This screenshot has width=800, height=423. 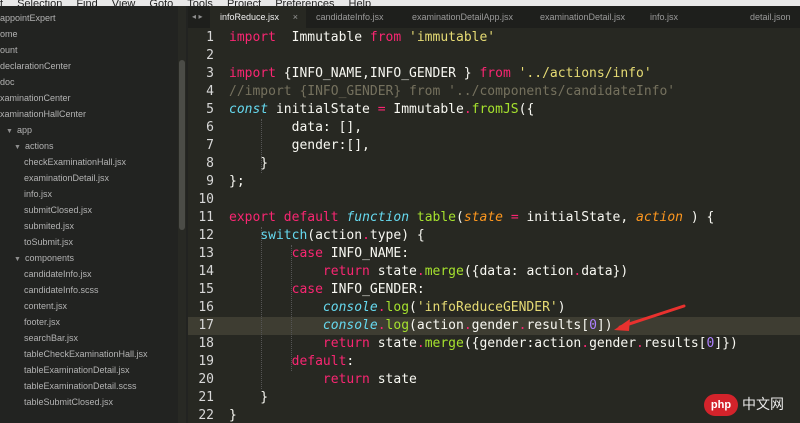 I want to click on line-number: 4, so click(x=210, y=91).